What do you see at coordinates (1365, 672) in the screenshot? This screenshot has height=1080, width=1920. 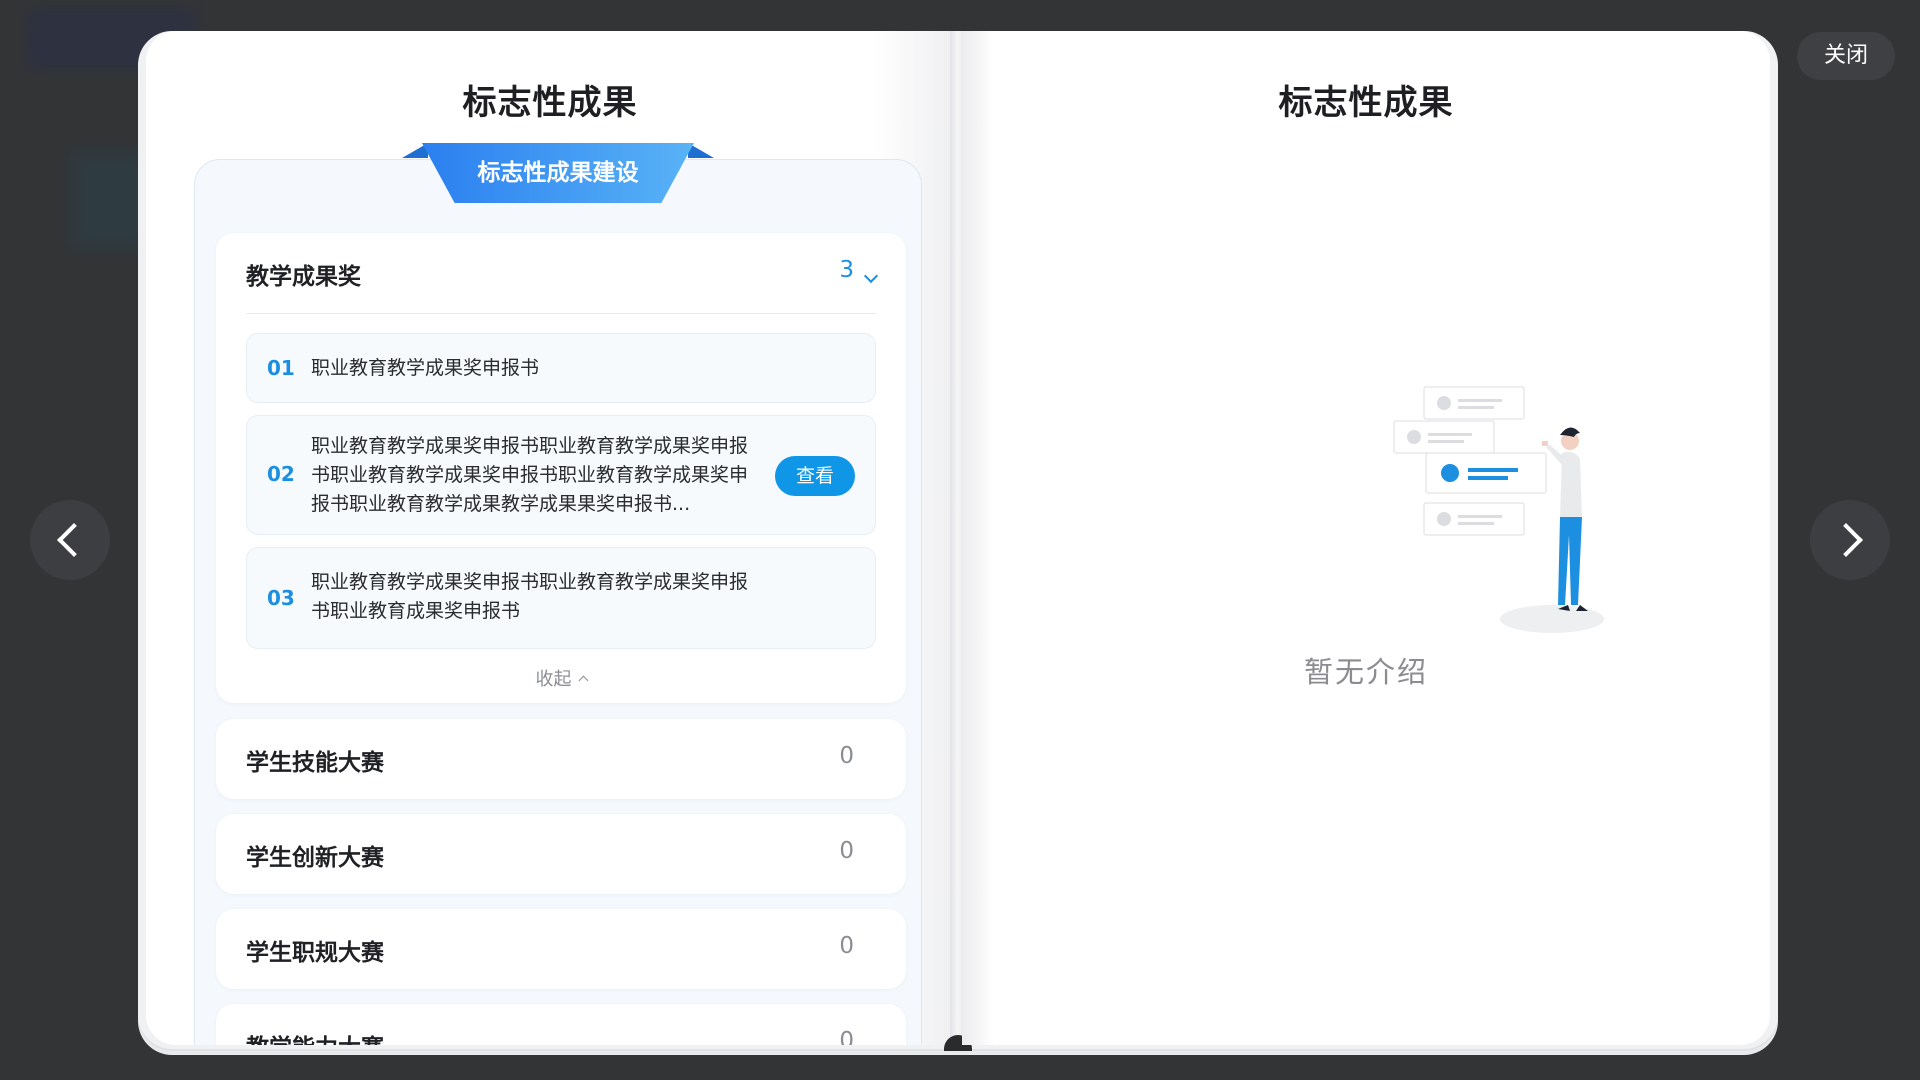 I see `empty-state-text: 暂无介绍` at bounding box center [1365, 672].